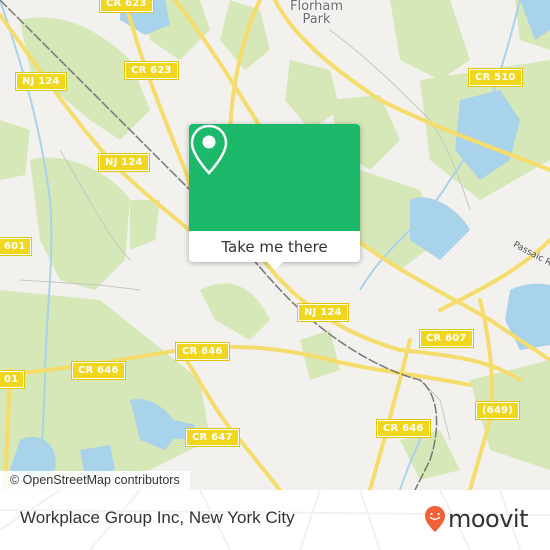 This screenshot has width=550, height=550. What do you see at coordinates (275, 266) in the screenshot?
I see `popup-arrow` at bounding box center [275, 266].